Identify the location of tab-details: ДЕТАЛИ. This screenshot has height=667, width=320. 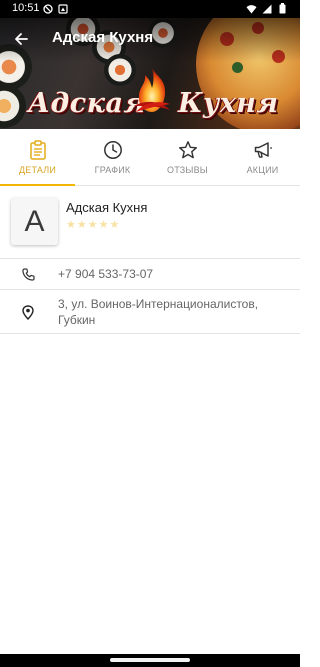
(37, 157).